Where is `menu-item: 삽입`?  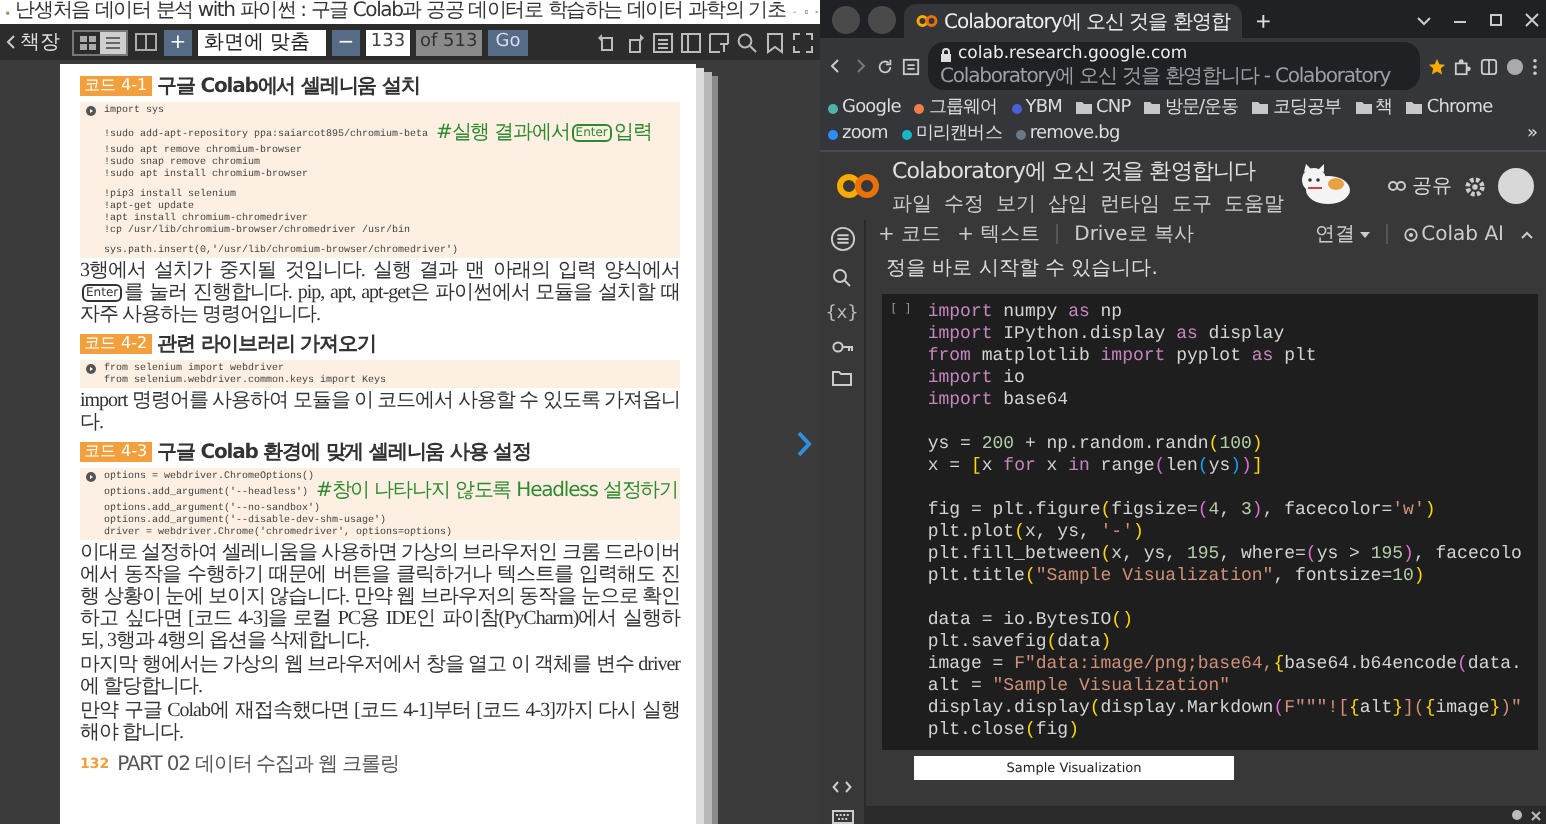 menu-item: 삽입 is located at coordinates (1068, 203).